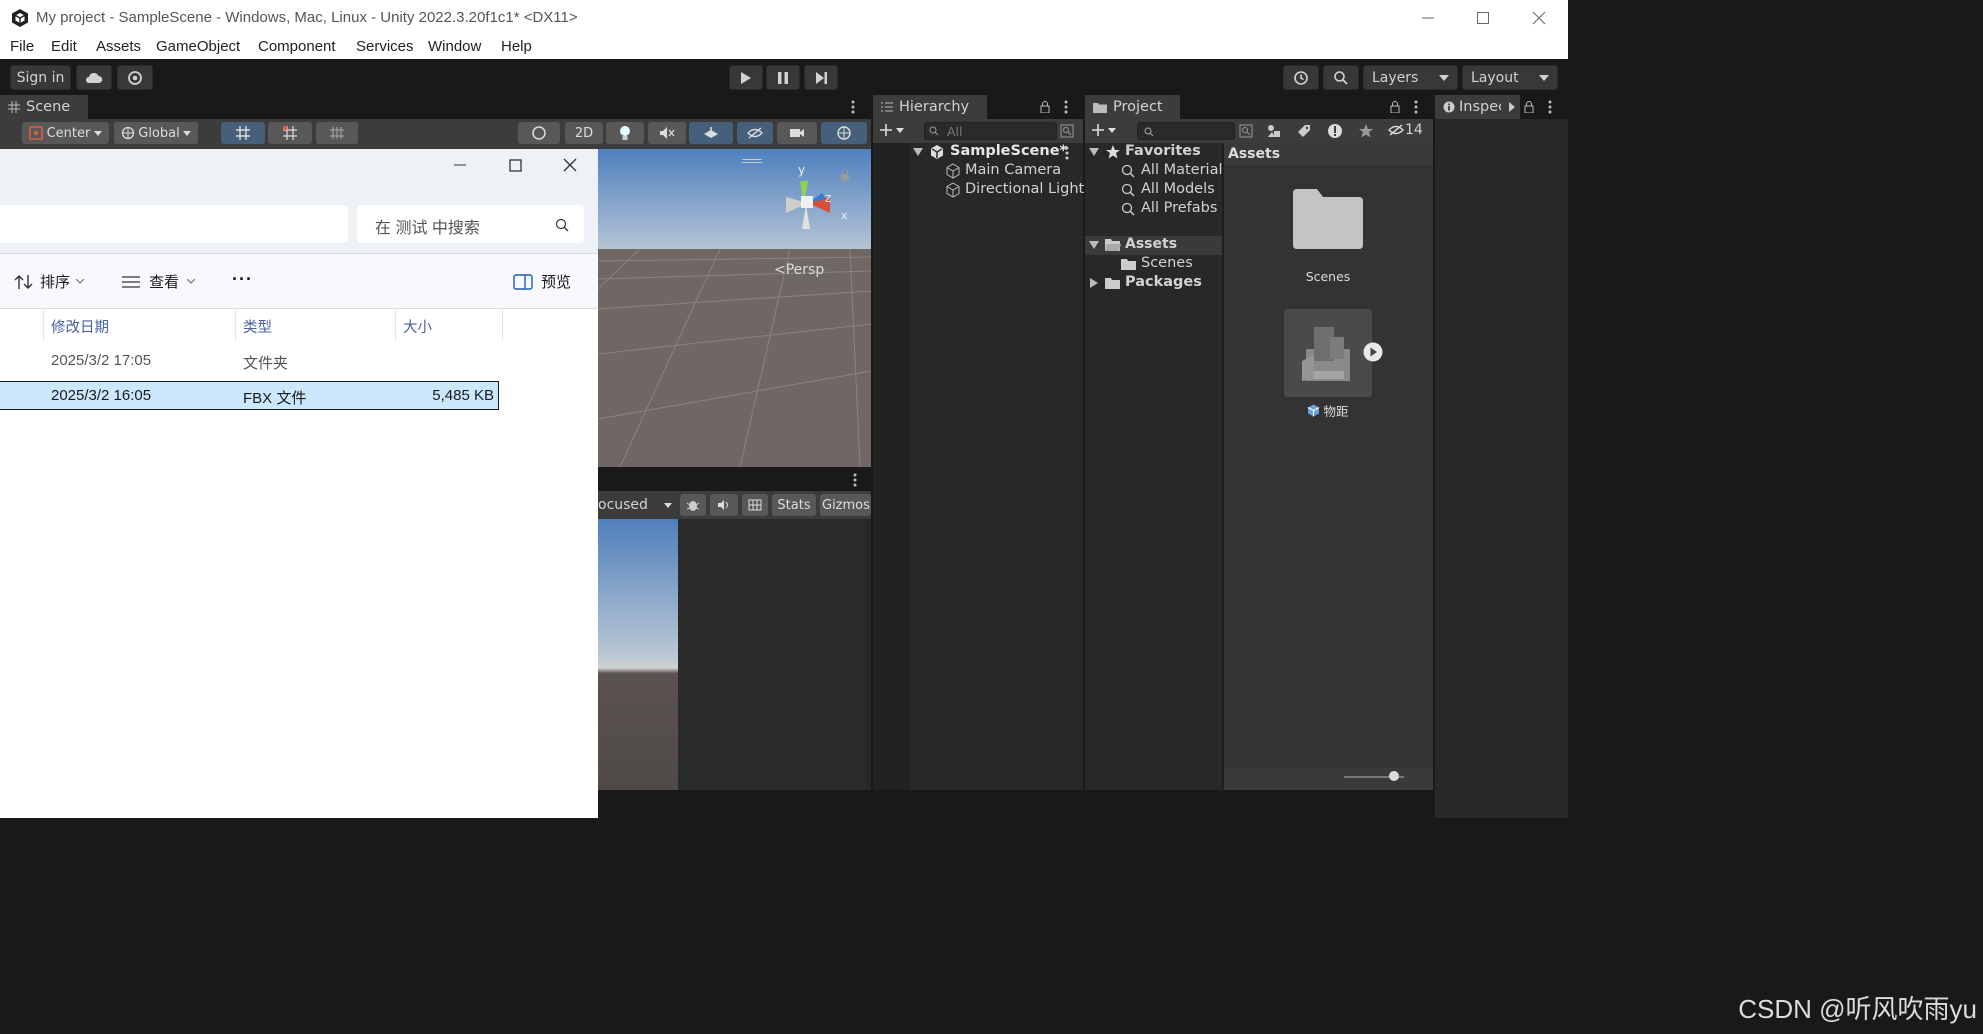 The height and width of the screenshot is (1034, 1983). Describe the element at coordinates (783, 77) in the screenshot. I see `pause-button` at that location.